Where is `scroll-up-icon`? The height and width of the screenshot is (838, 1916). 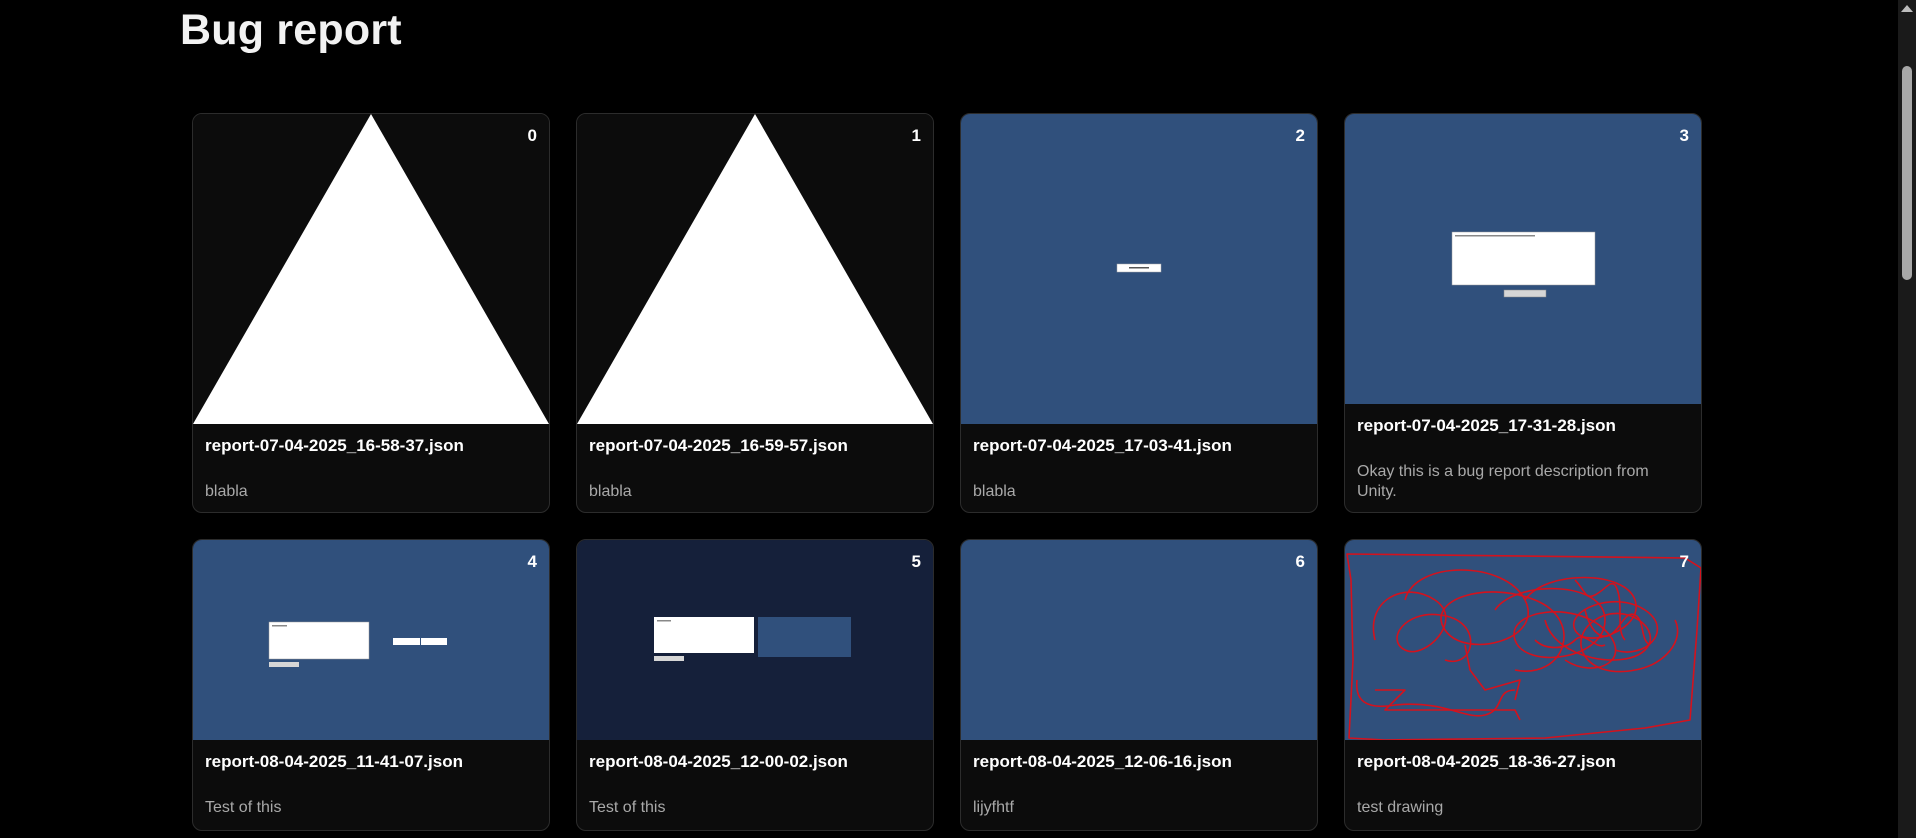
scroll-up-icon is located at coordinates (1907, 8).